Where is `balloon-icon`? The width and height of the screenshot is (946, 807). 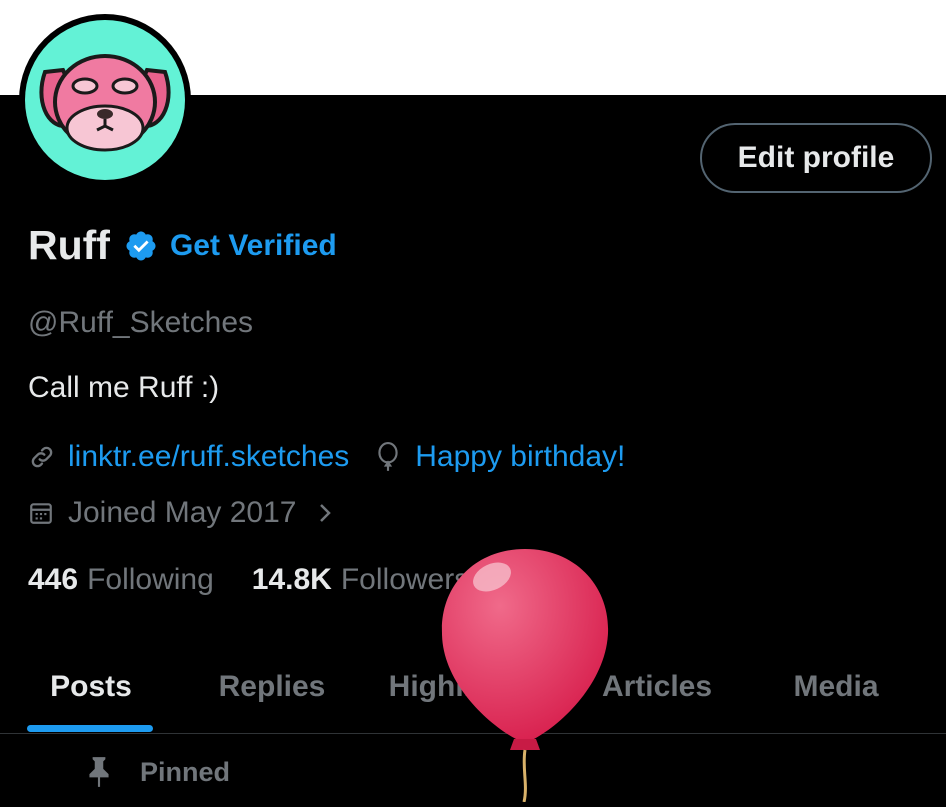
balloon-icon is located at coordinates (388, 457).